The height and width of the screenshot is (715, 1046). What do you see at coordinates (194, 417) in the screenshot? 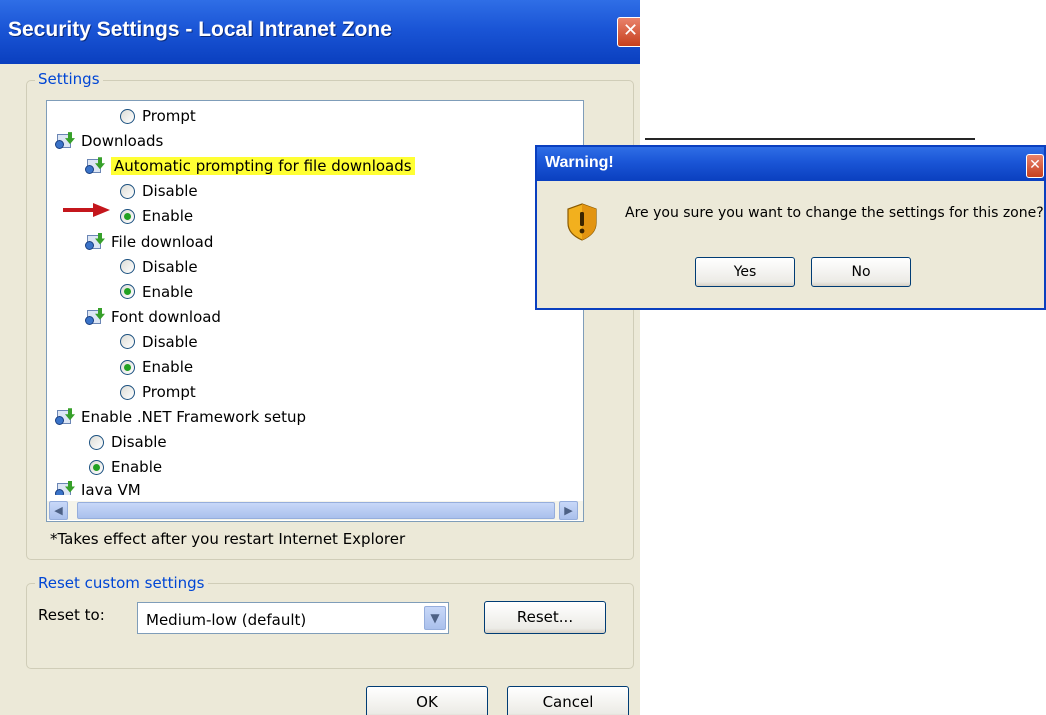
I see `tree-row-label: Enable .NET Framework setup` at bounding box center [194, 417].